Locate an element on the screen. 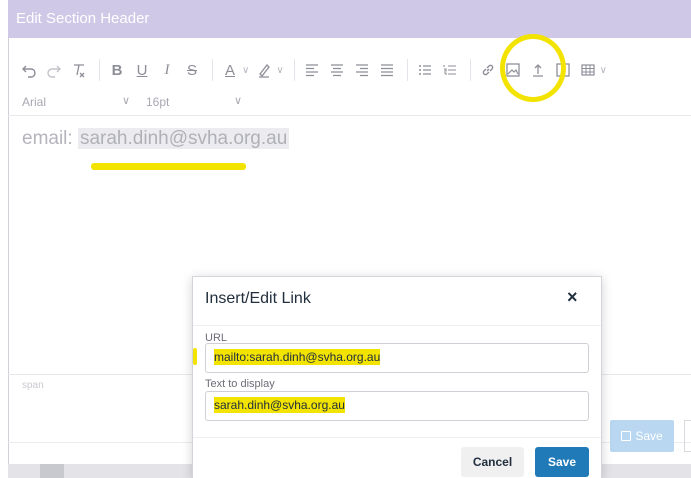  font-bar: Arial ∨ 16pt ∨ is located at coordinates (349, 102).